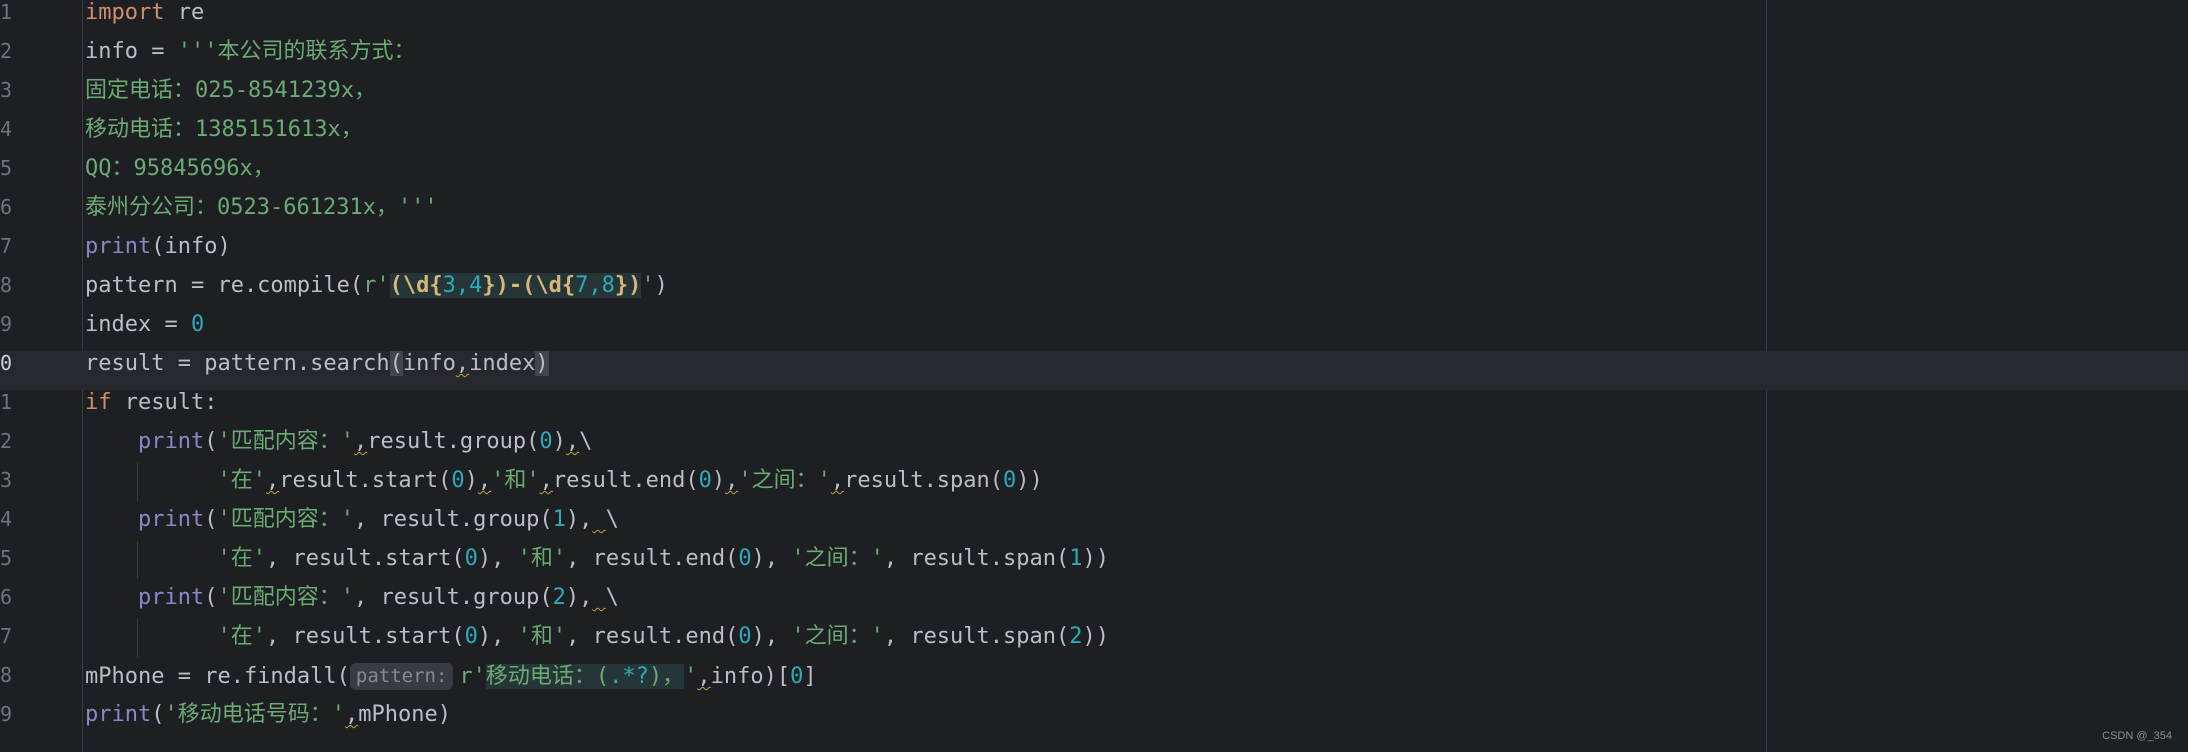 This screenshot has height=752, width=2188. I want to click on line-number: 9, so click(6, 324).